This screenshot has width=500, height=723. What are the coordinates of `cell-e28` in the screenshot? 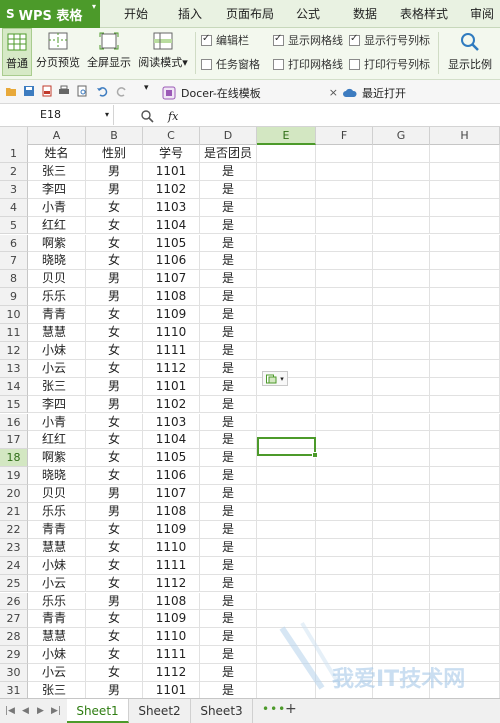 It's located at (286, 637).